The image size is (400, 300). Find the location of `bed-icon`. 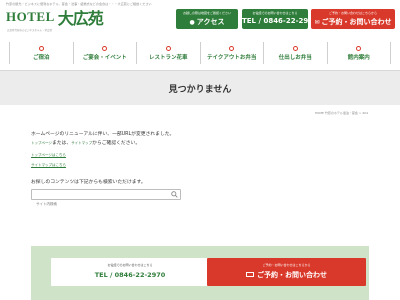

bed-icon is located at coordinates (41, 48).